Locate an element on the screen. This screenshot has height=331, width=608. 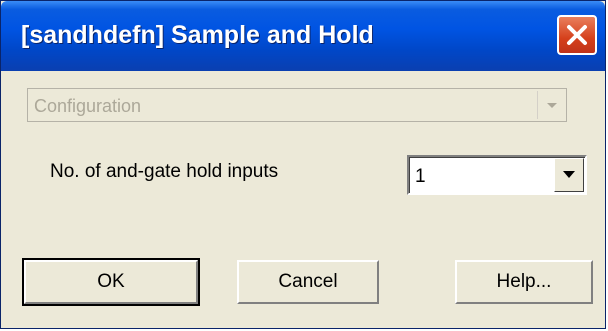
configuration-select-value: Configuration is located at coordinates (88, 106).